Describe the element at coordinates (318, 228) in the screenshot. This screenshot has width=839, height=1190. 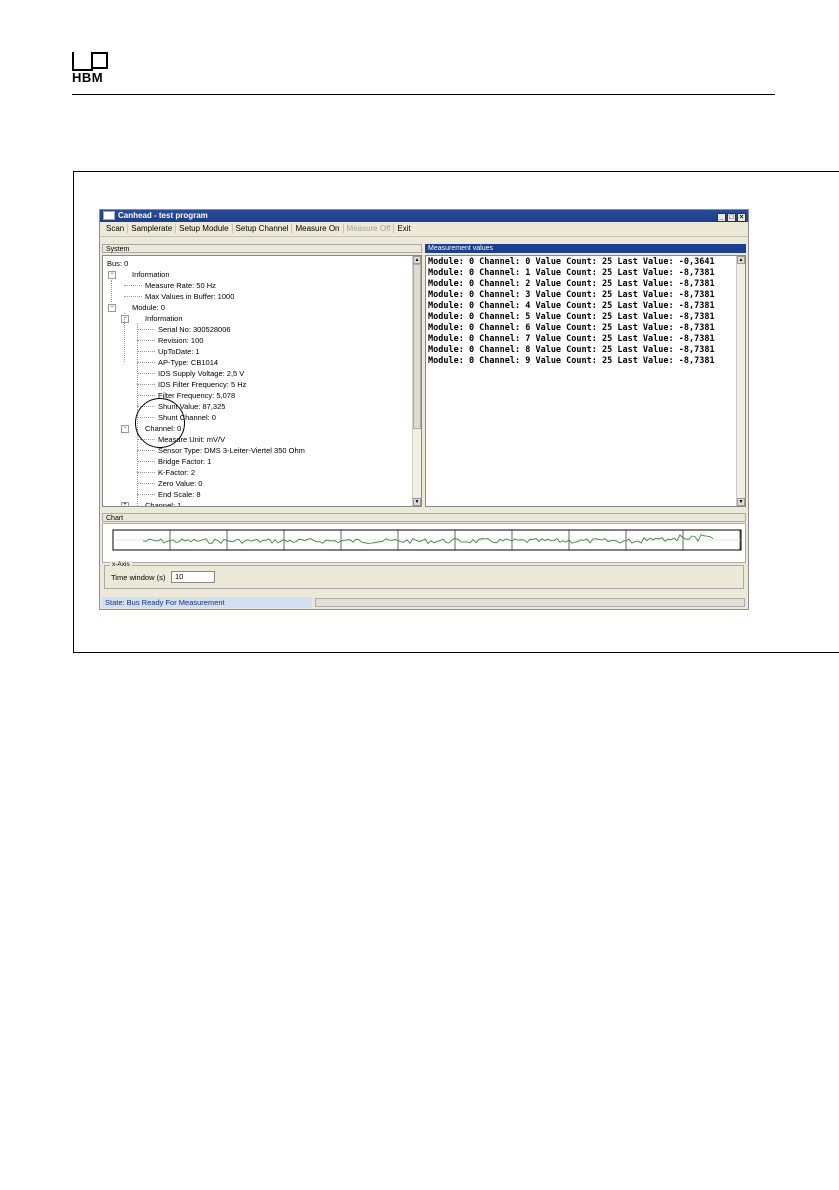
I see `menu-measure-on: Measure On` at that location.